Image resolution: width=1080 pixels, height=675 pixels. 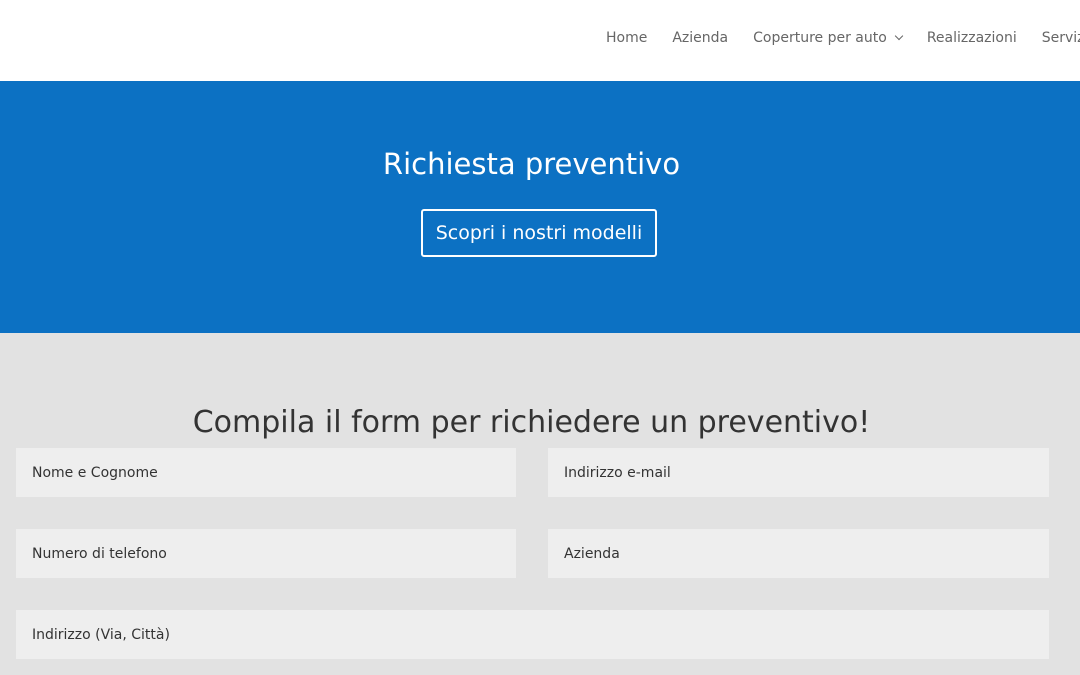 I want to click on nav-item-label: Servizi, so click(x=1060, y=38).